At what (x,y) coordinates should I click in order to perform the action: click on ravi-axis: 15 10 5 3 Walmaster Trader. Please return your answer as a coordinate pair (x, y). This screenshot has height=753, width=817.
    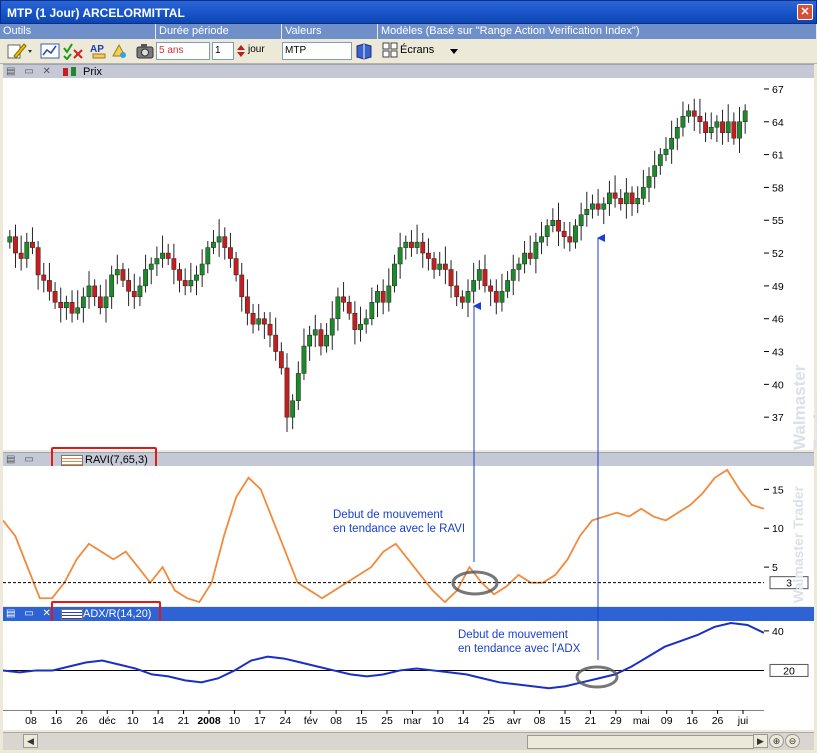
    Looking at the image, I should click on (789, 536).